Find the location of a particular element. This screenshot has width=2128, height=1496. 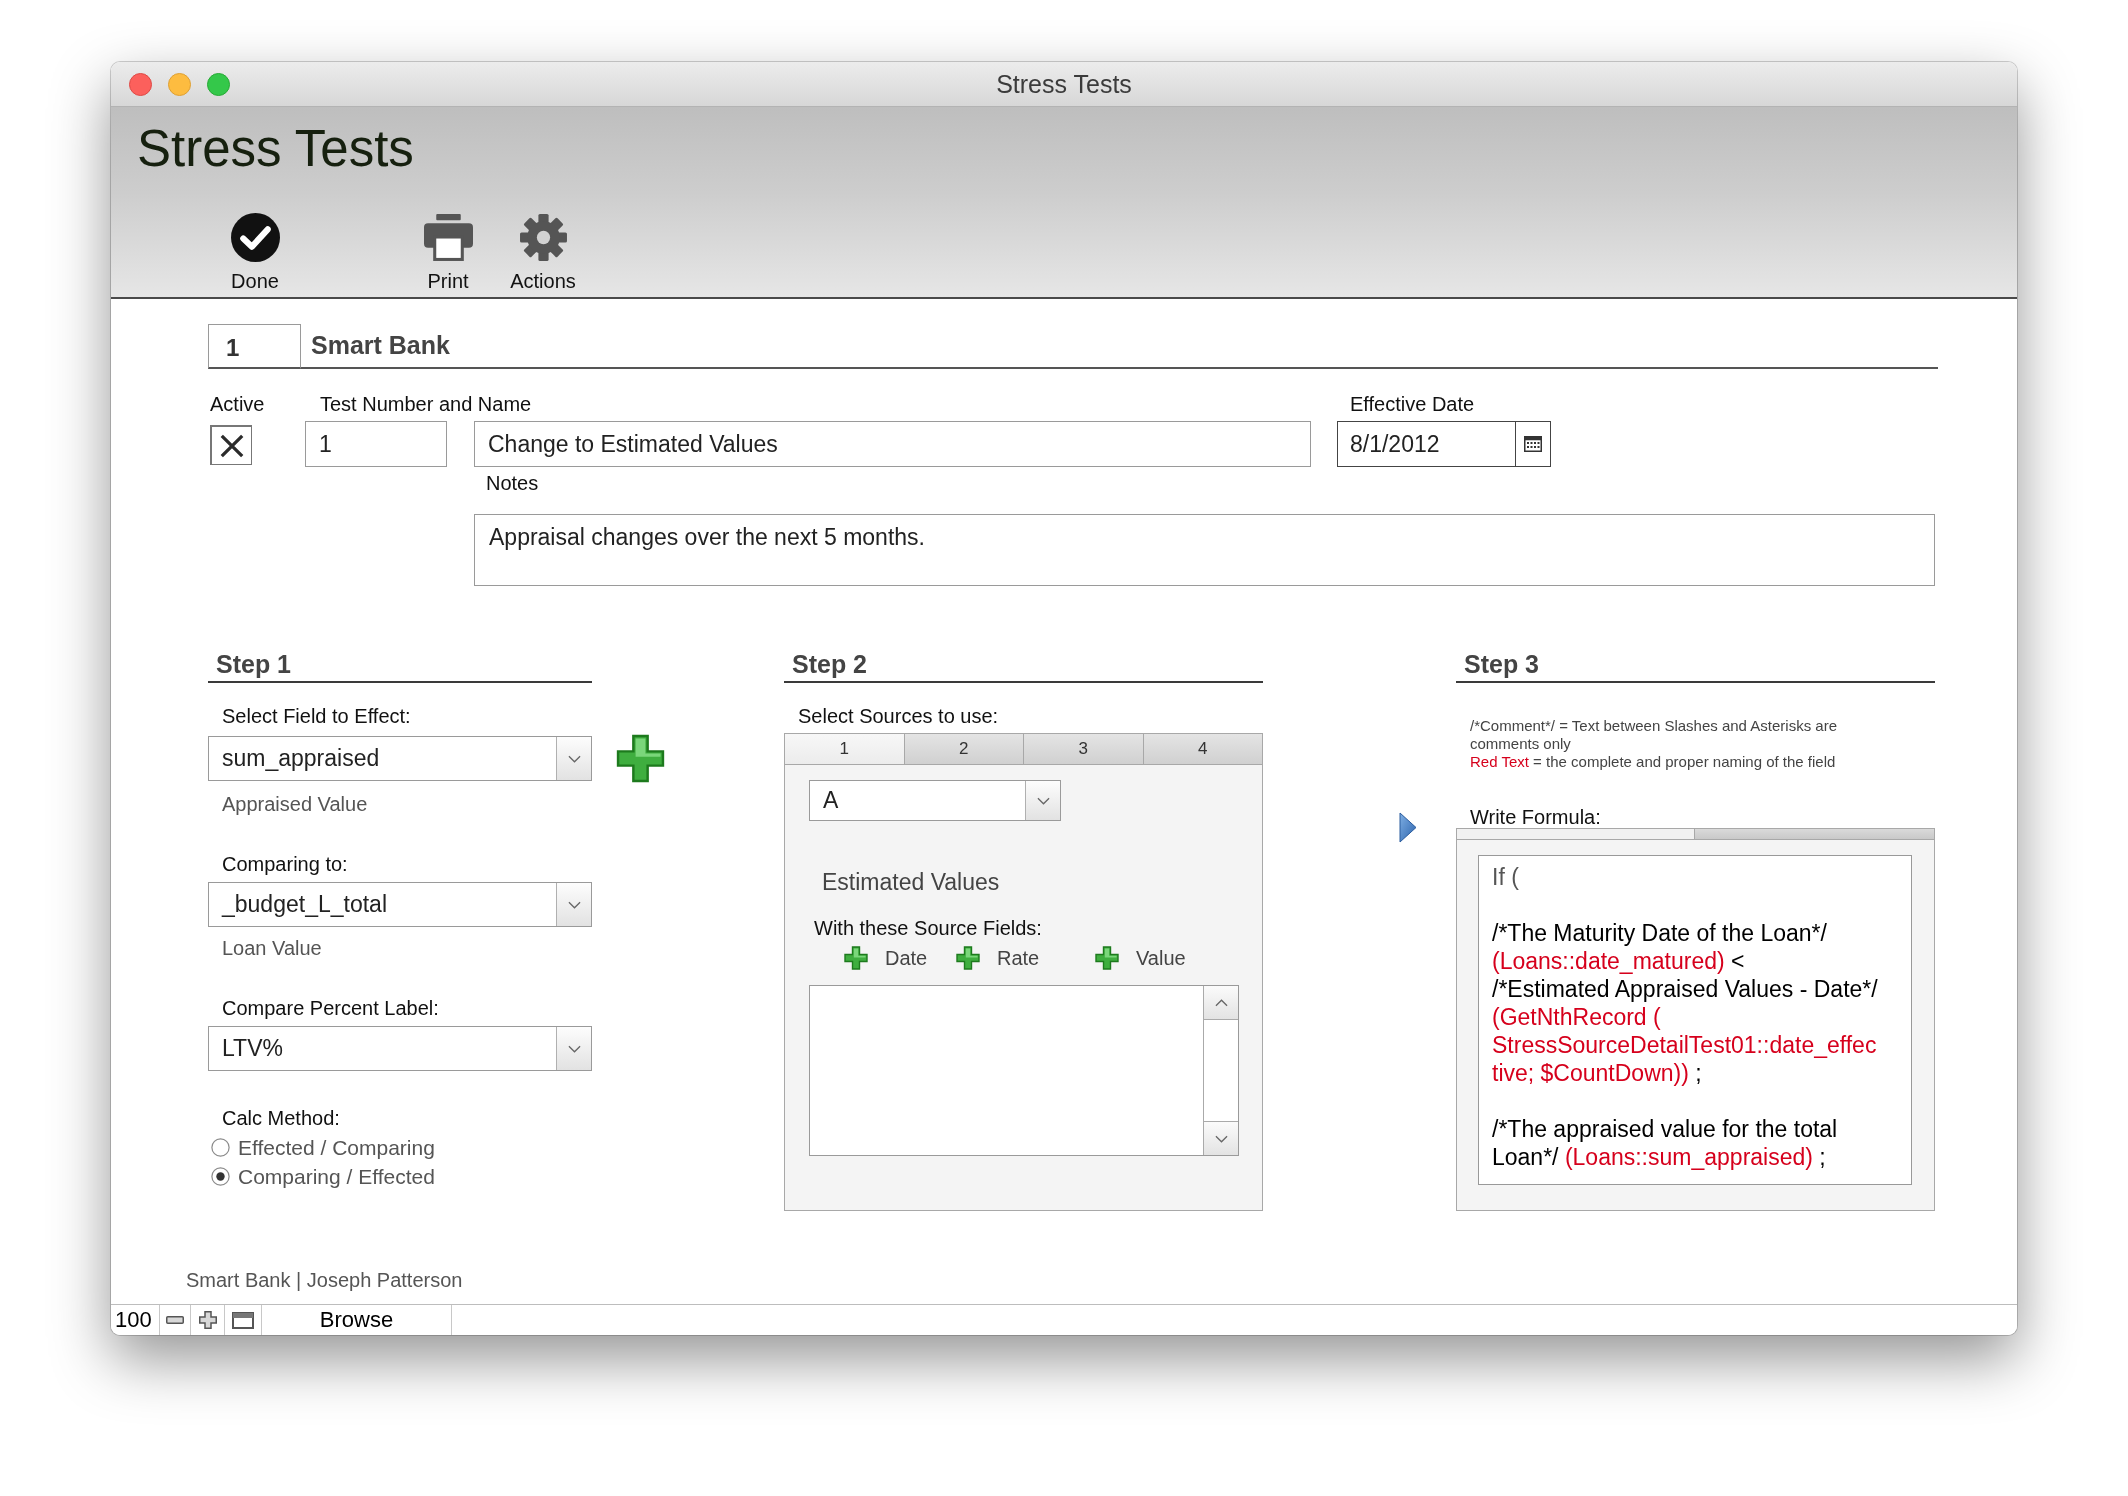

scroll-up-button is located at coordinates (1221, 1003).